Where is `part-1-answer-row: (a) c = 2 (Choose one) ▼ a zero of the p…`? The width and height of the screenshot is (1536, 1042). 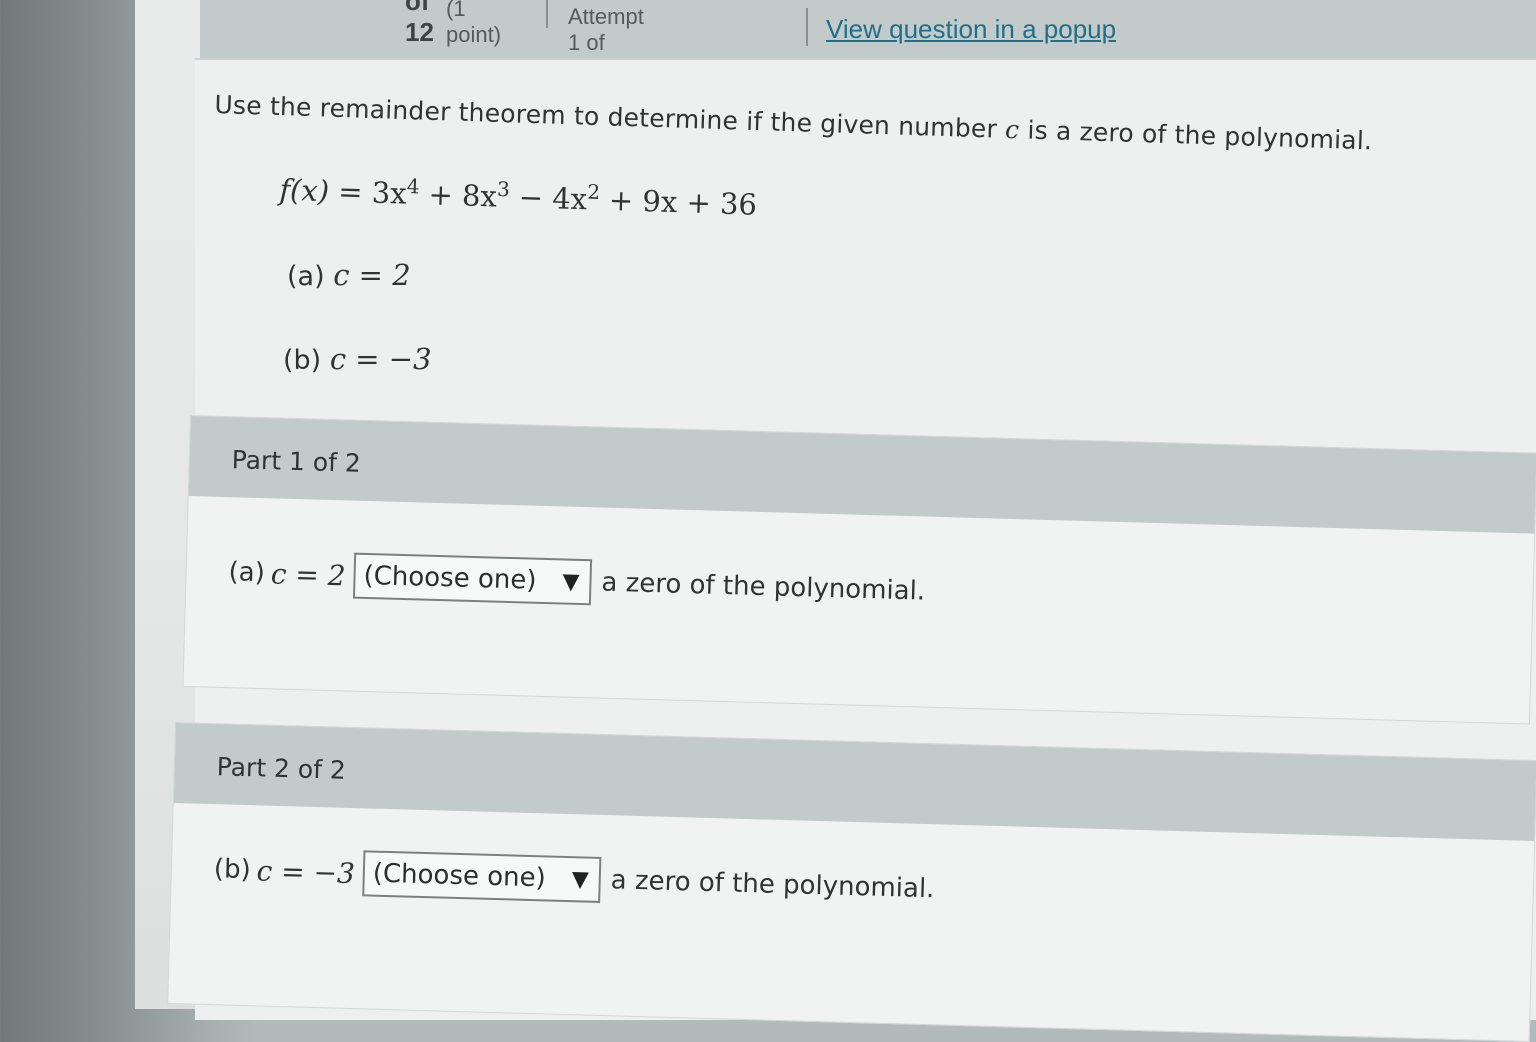
part-1-answer-row: (a) c = 2 (Choose one) ▼ a zero of the p… is located at coordinates (577, 581).